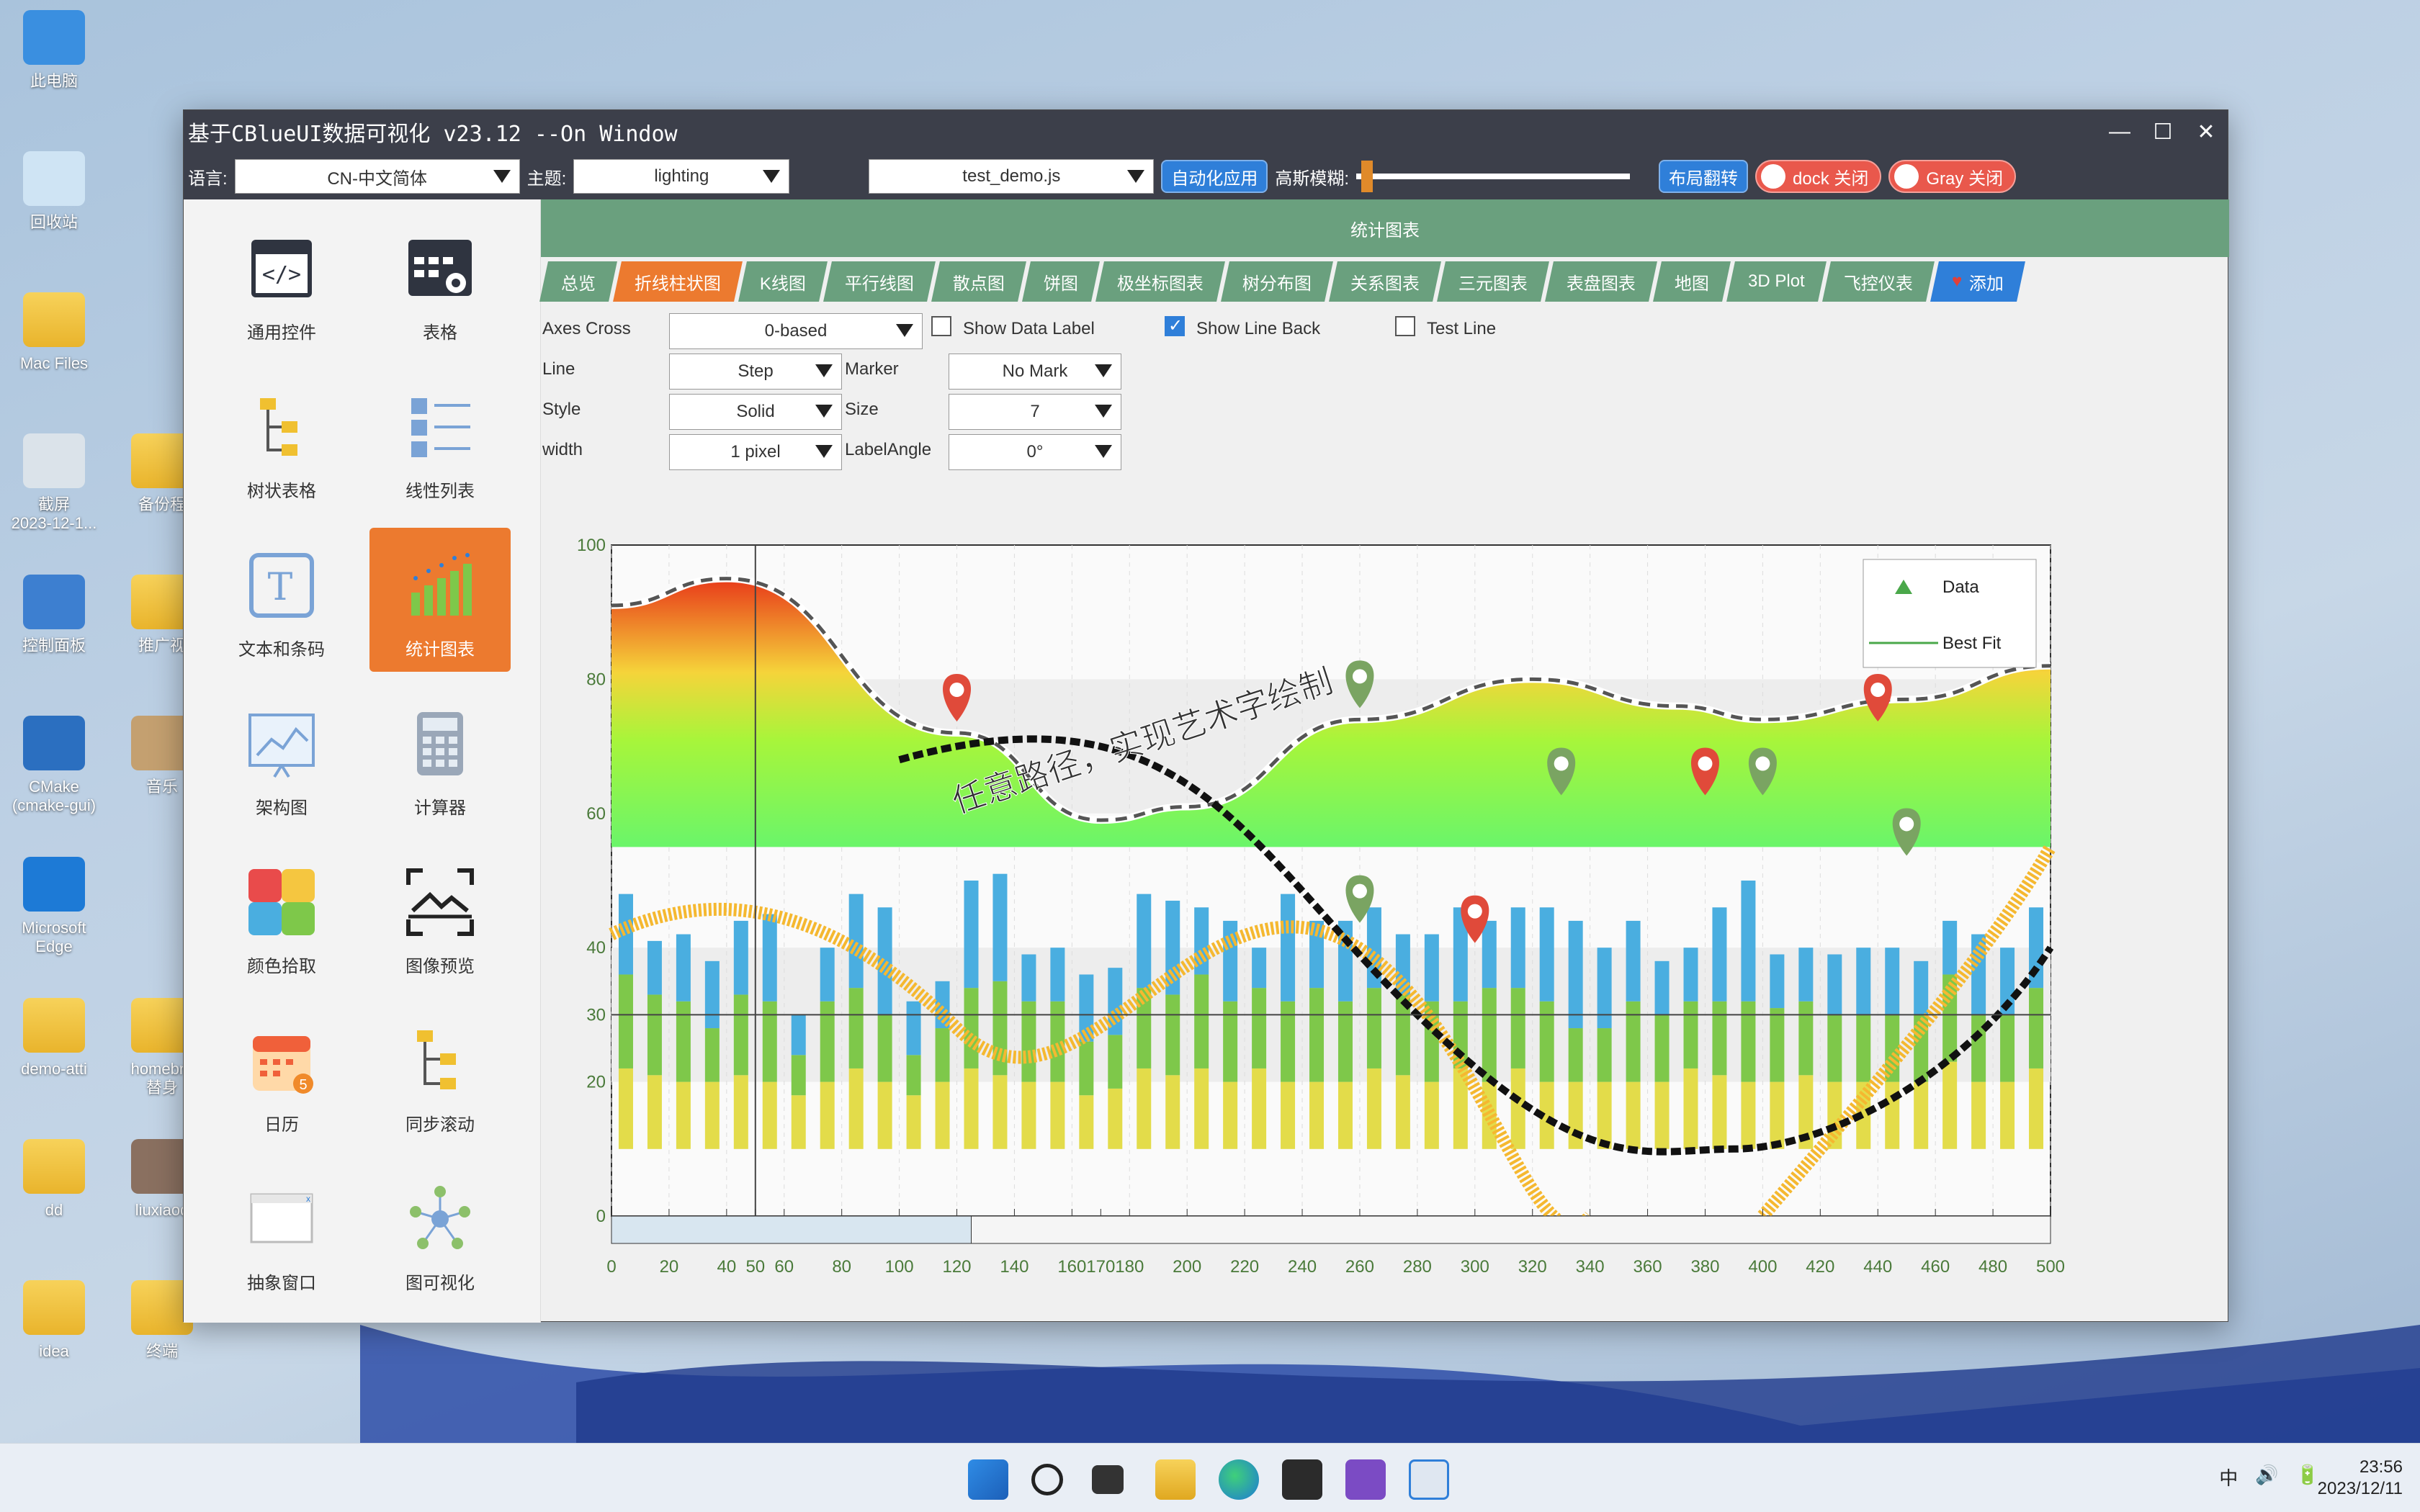 The image size is (2420, 1512). I want to click on clock: 23:56 2023/12/11, so click(2360, 1478).